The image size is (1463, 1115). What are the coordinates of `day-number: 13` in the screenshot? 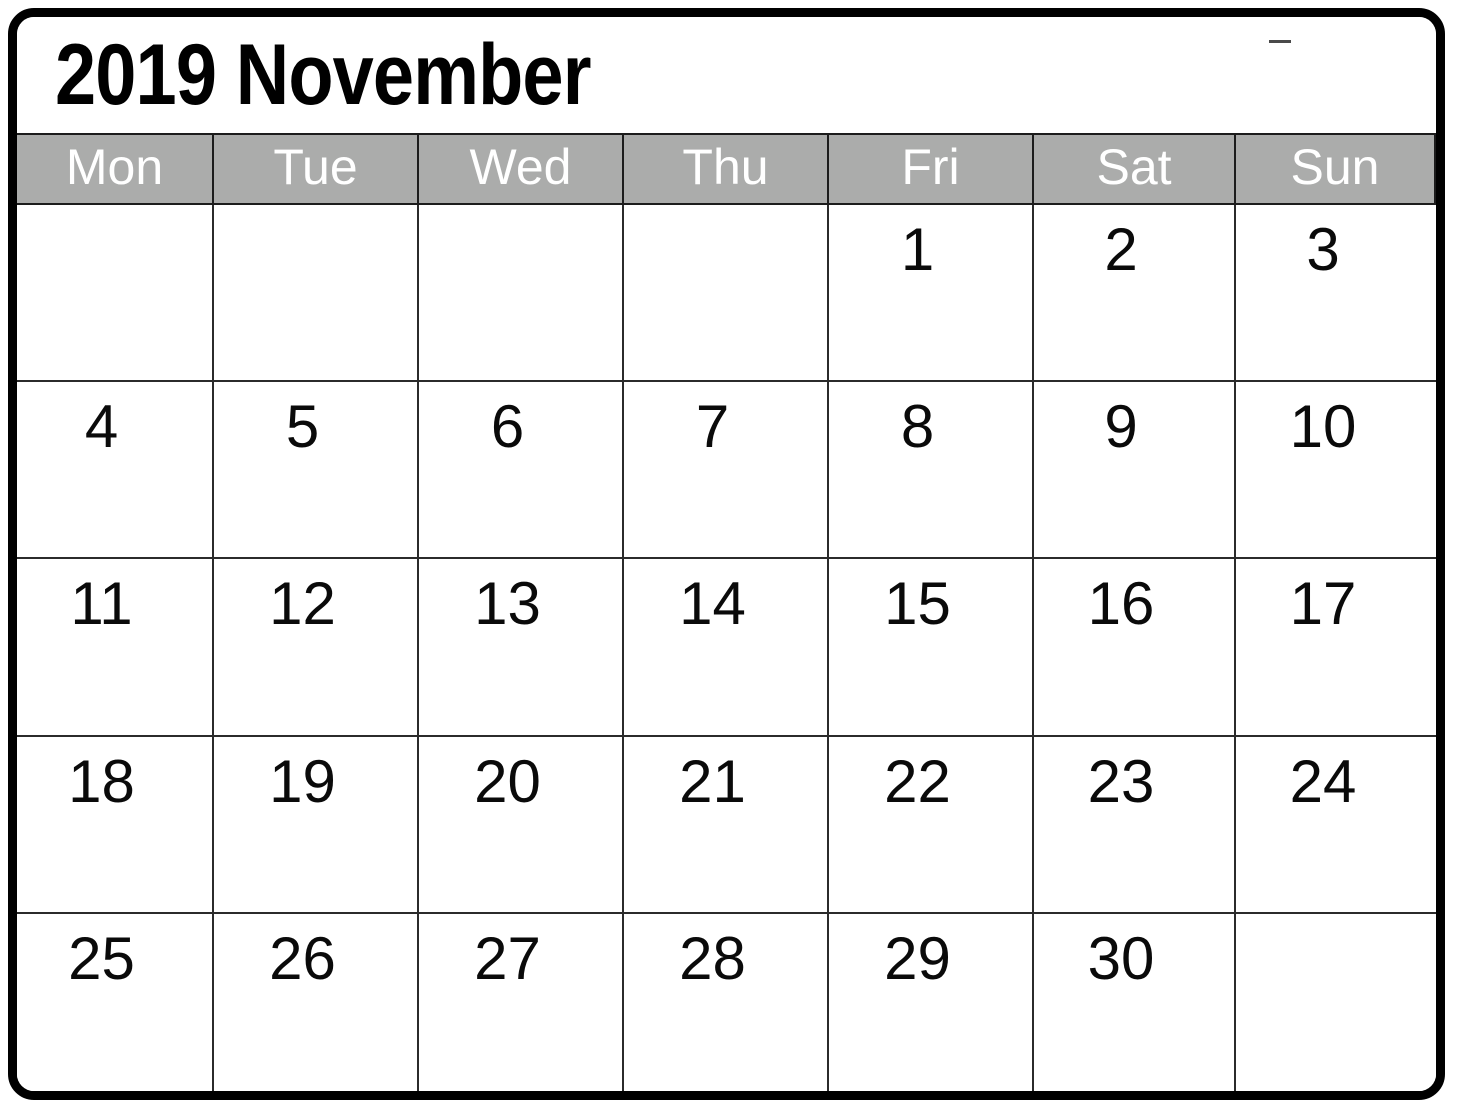 It's located at (507, 604).